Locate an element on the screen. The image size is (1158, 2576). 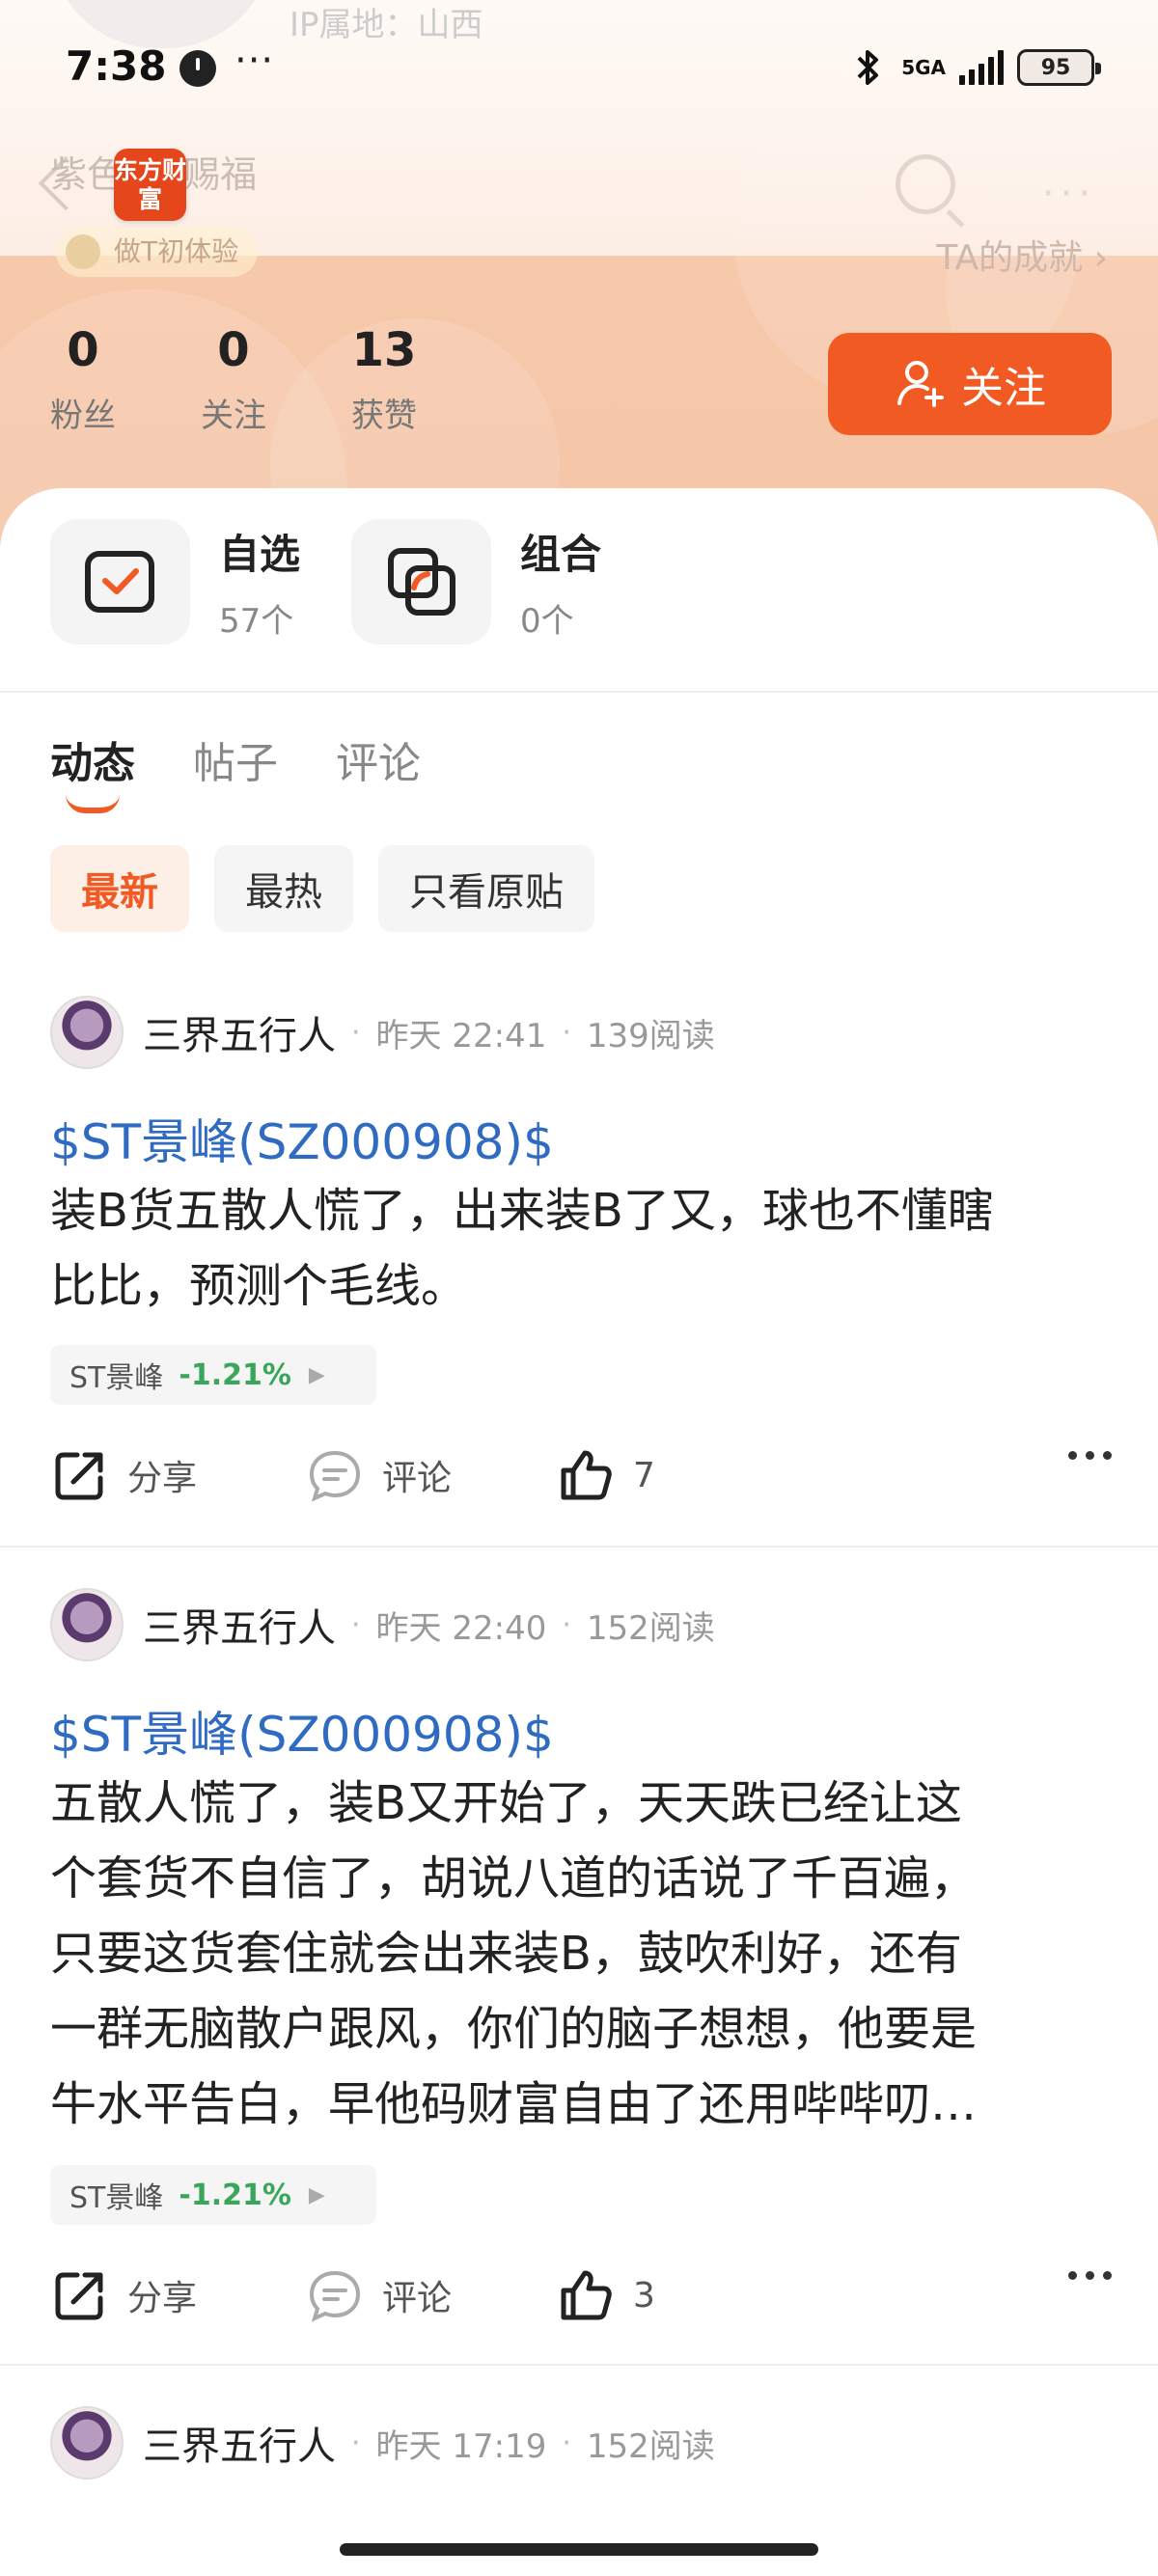
achievement-link: TA的成就 › is located at coordinates (1022, 255).